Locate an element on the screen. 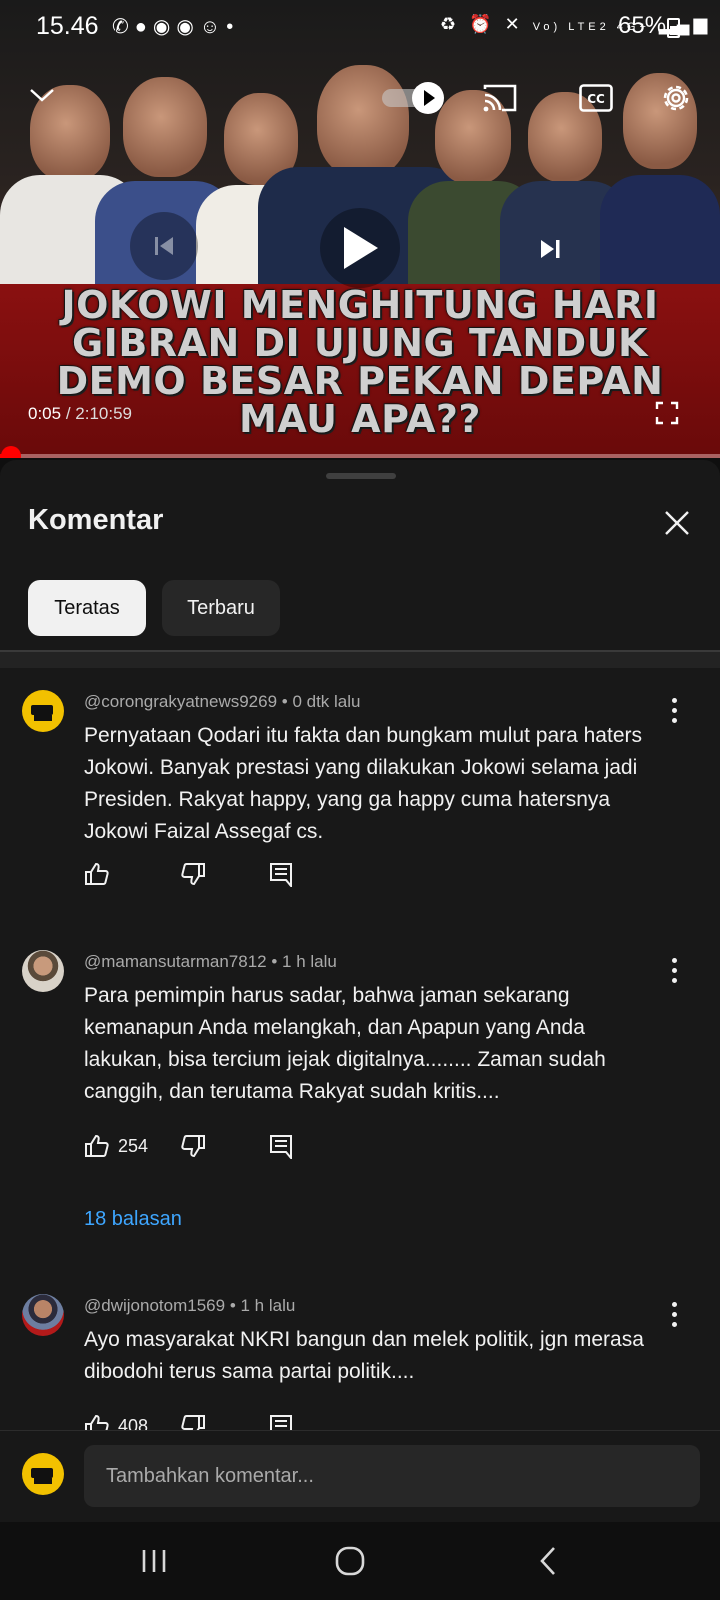 The image size is (720, 1600). comment-time: • 0 dtk lalu is located at coordinates (321, 701).